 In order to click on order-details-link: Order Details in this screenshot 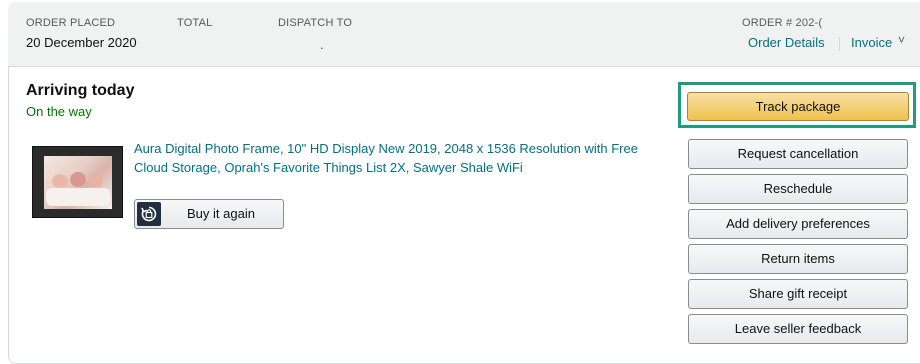, I will do `click(786, 42)`.